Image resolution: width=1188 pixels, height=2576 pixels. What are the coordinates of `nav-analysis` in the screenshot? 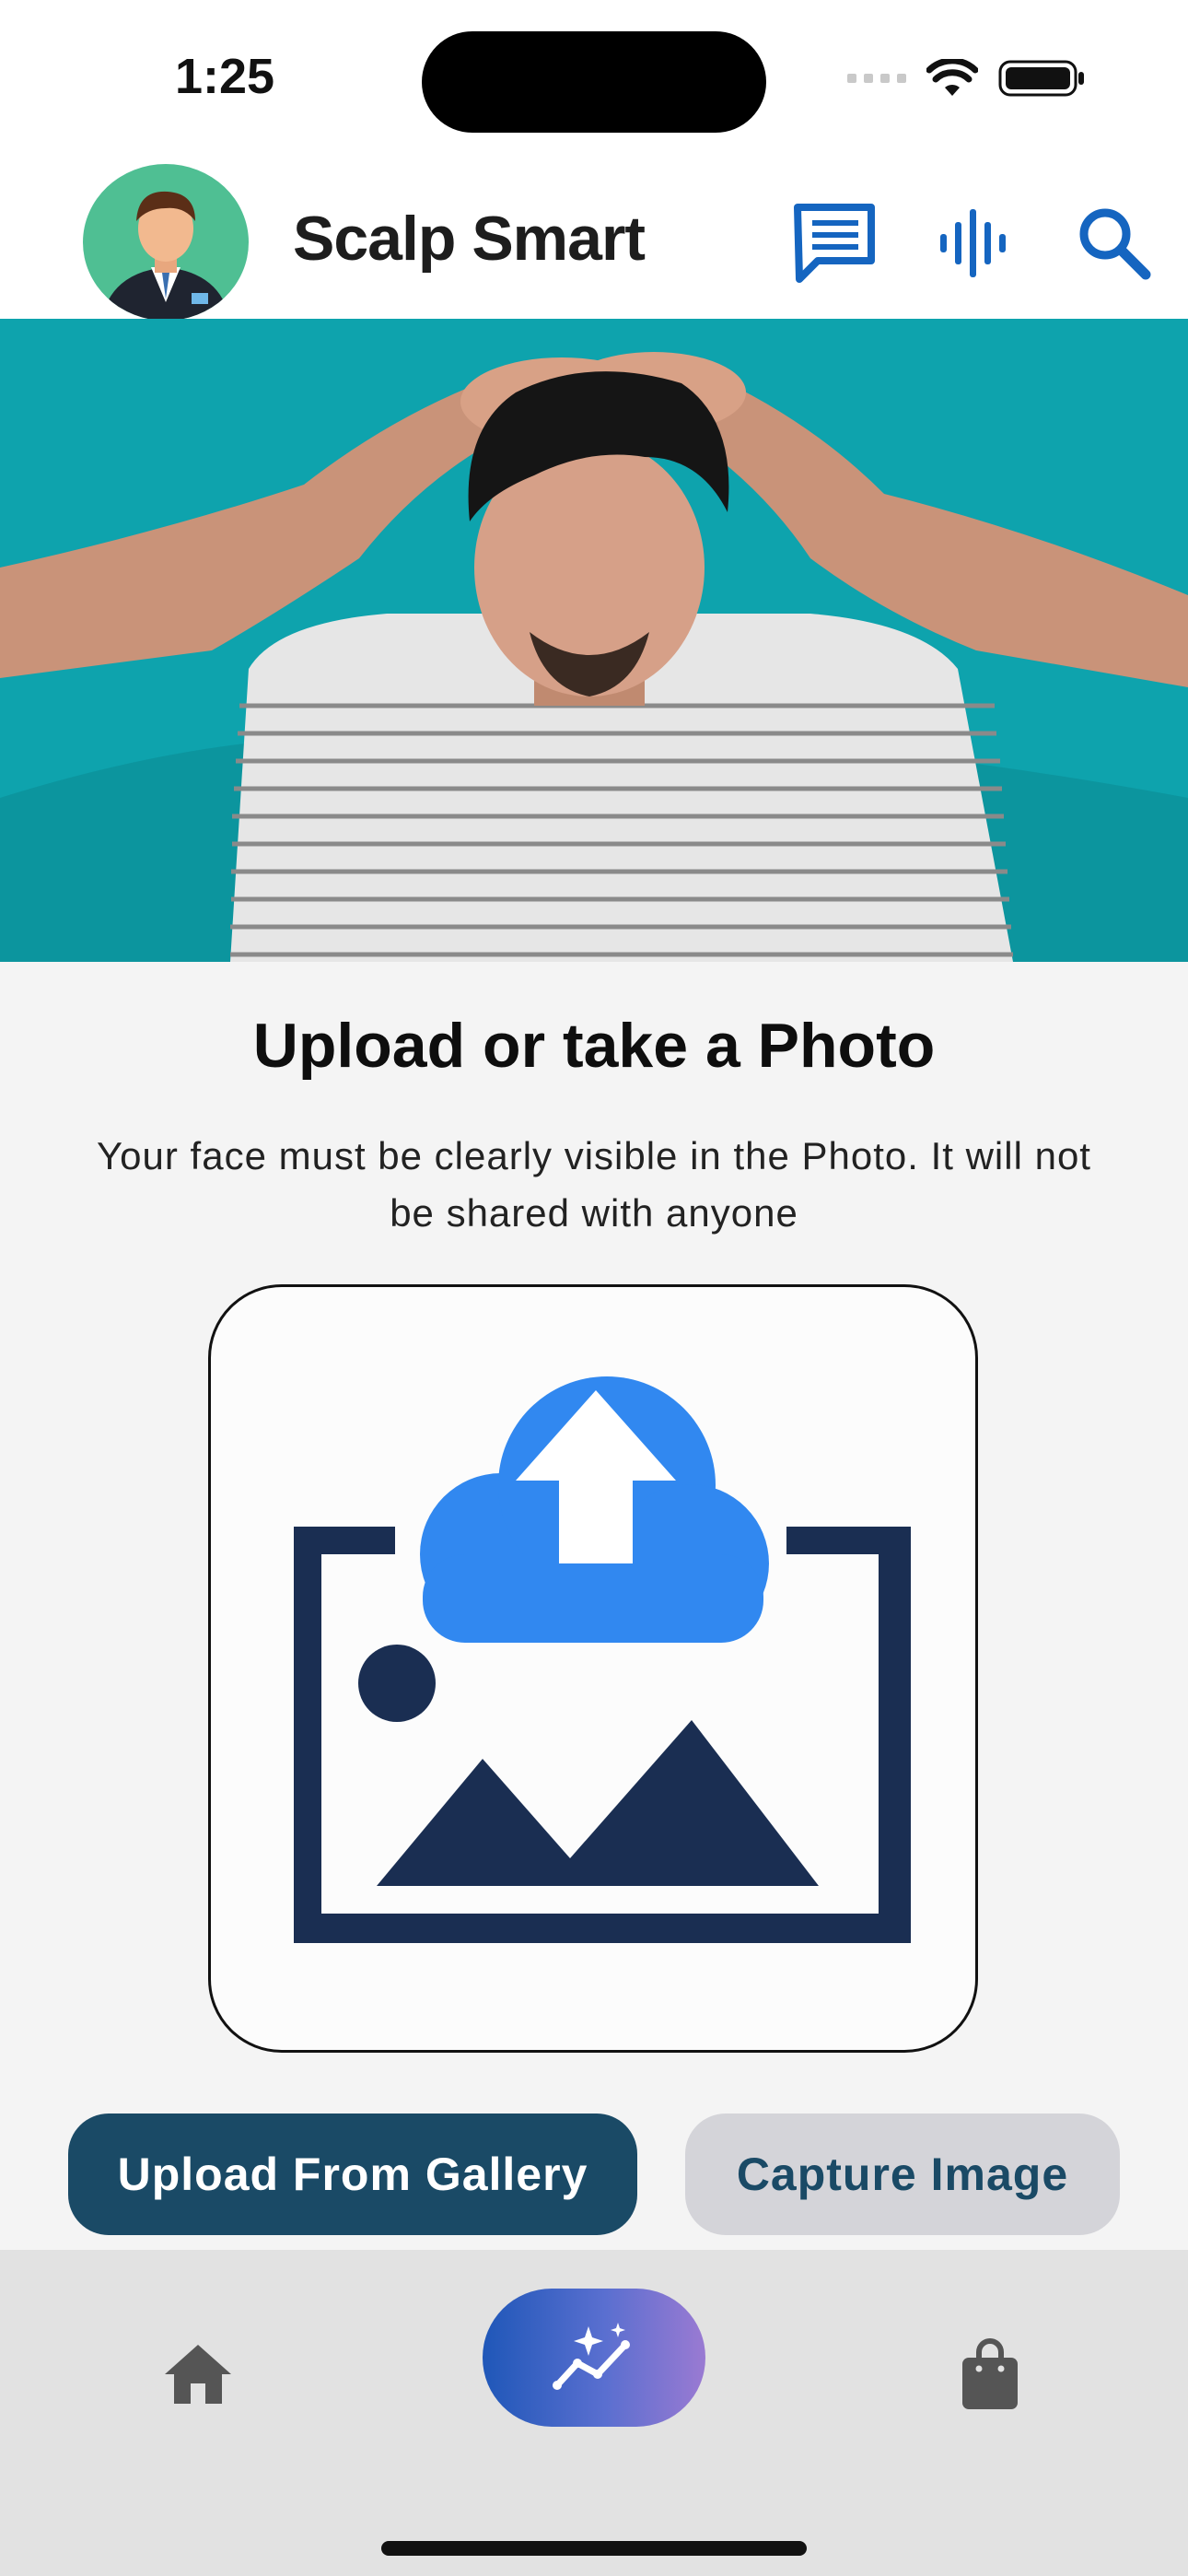 It's located at (594, 2358).